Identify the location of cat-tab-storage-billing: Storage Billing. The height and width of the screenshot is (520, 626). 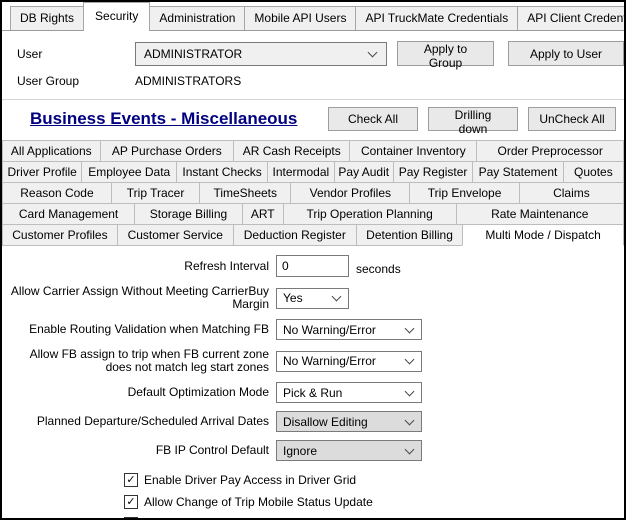
(188, 214).